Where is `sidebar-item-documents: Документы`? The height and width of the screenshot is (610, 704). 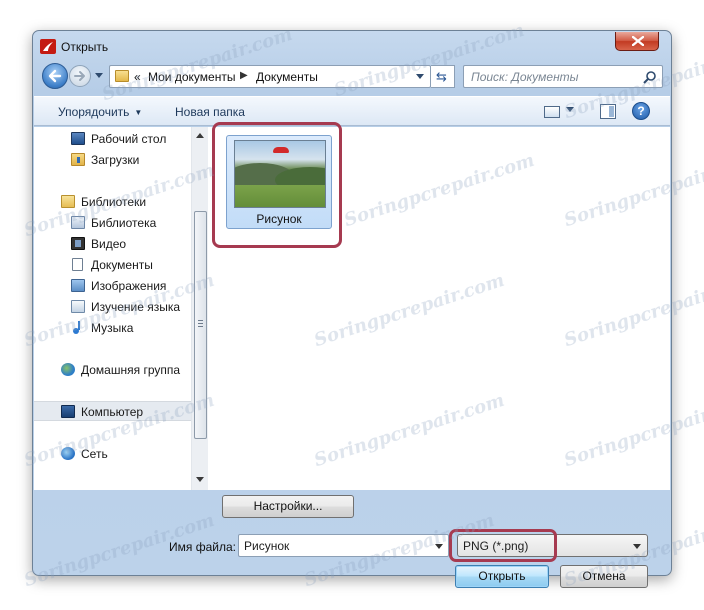
sidebar-item-documents: Документы is located at coordinates (112, 265).